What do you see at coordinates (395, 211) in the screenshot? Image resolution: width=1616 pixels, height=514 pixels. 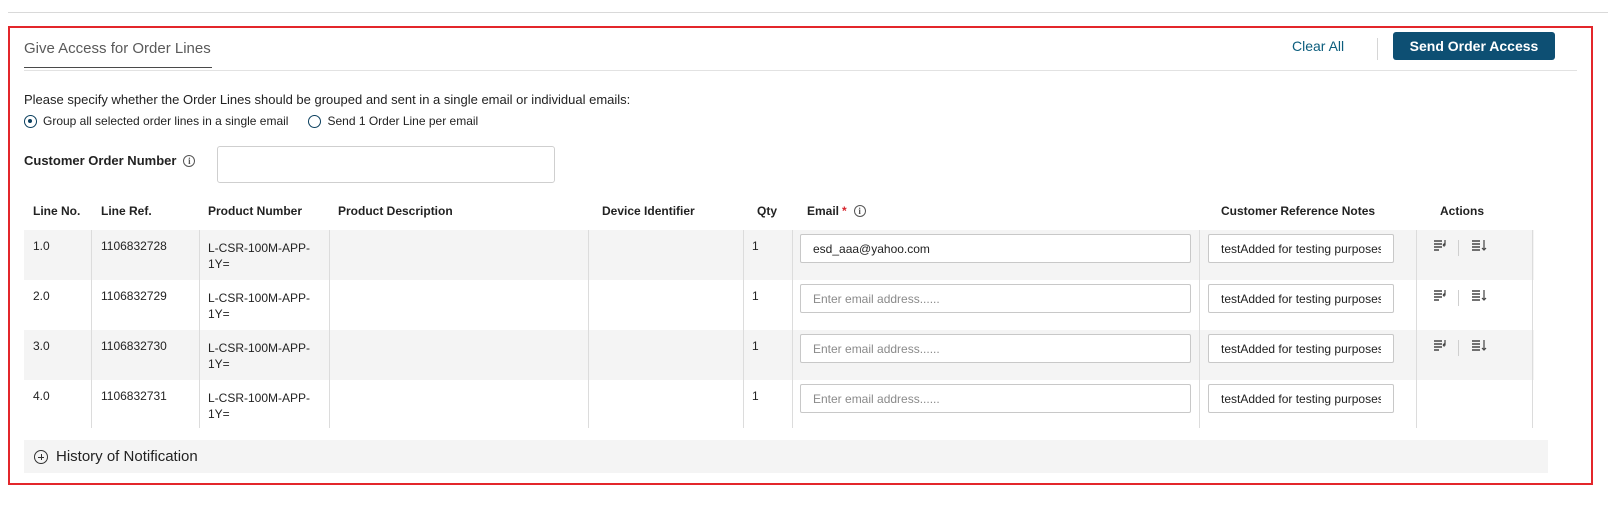 I see `header-product-description: Product Description` at bounding box center [395, 211].